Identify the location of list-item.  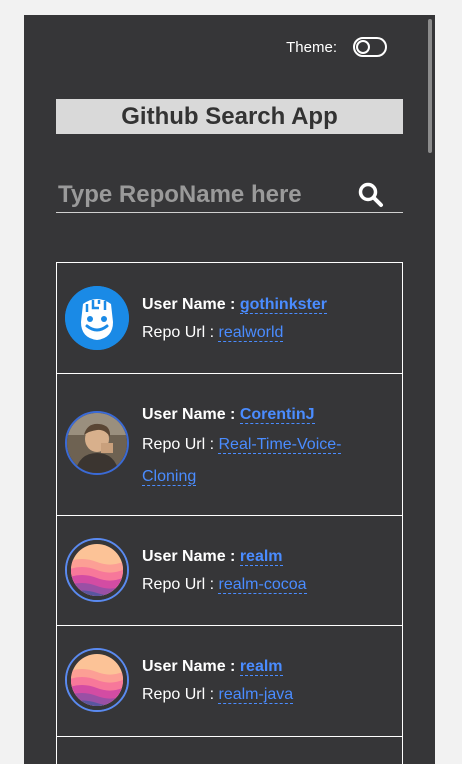
(229, 750).